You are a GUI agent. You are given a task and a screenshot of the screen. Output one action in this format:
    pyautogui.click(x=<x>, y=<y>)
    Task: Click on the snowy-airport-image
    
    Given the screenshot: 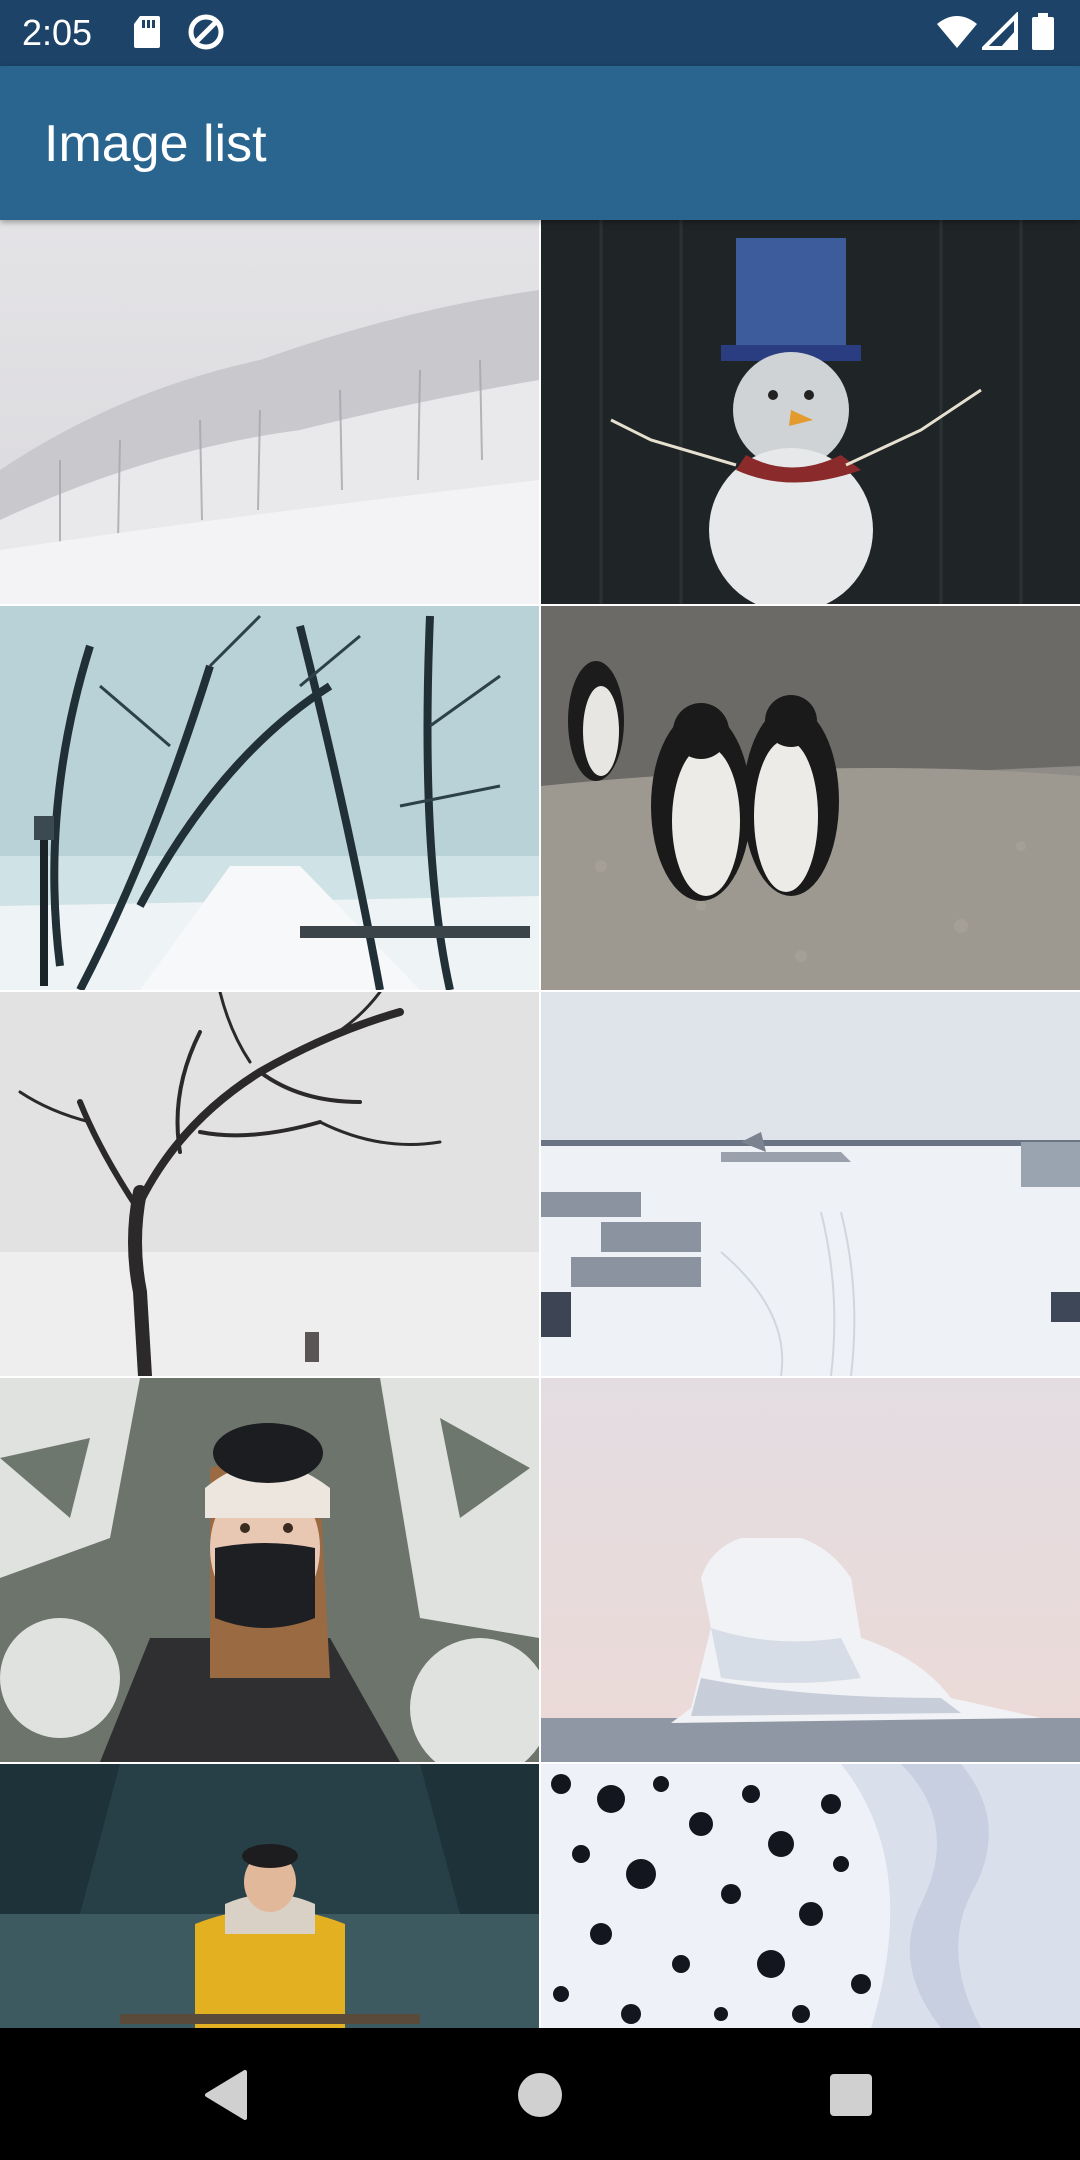 What is the action you would take?
    pyautogui.click(x=810, y=1184)
    